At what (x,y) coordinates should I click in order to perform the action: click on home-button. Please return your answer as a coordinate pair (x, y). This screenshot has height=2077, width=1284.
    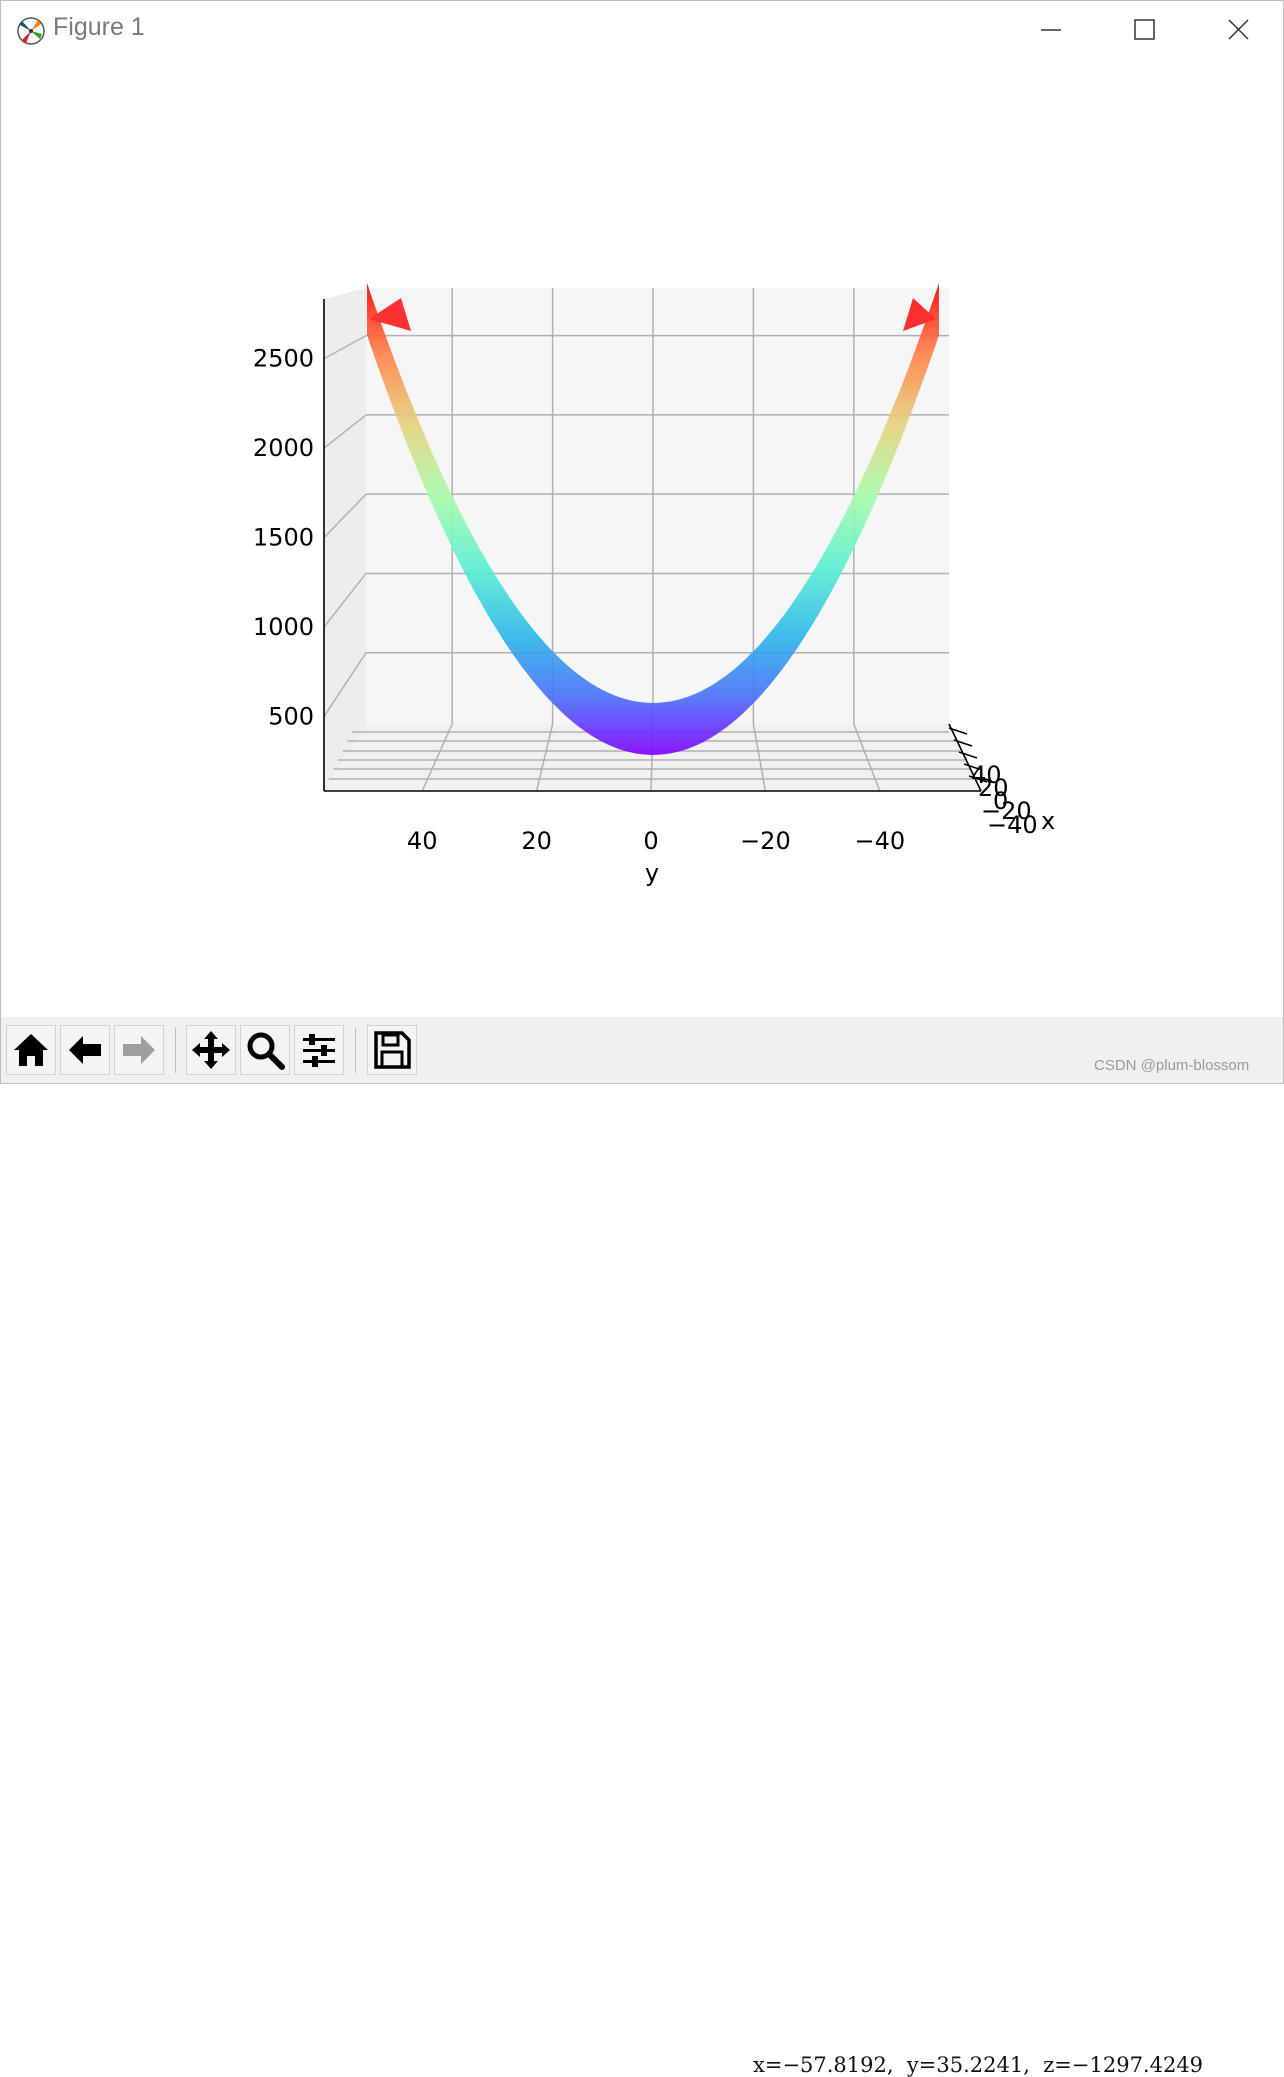
    Looking at the image, I should click on (31, 1050).